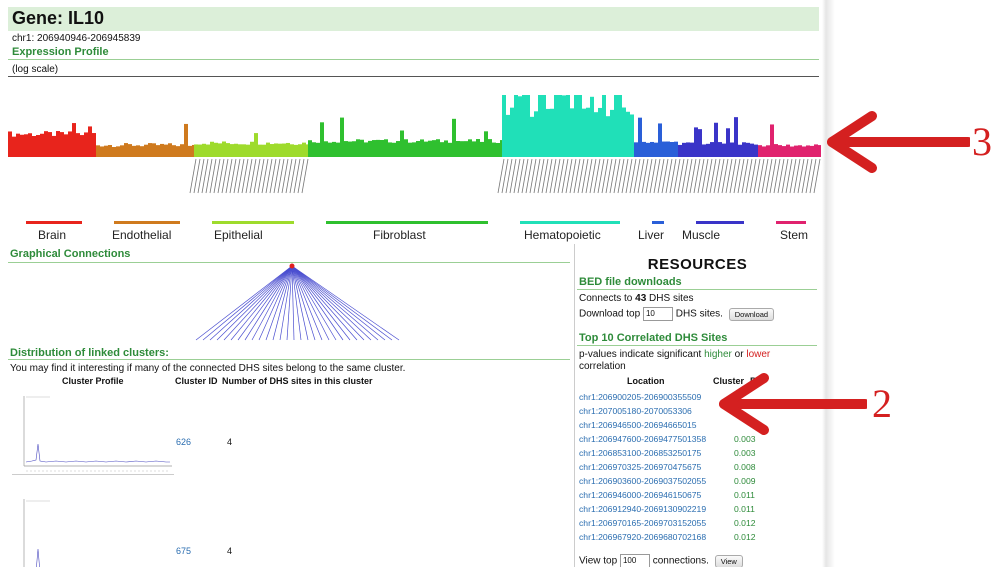  Describe the element at coordinates (413, 59) in the screenshot. I see `divider` at that location.